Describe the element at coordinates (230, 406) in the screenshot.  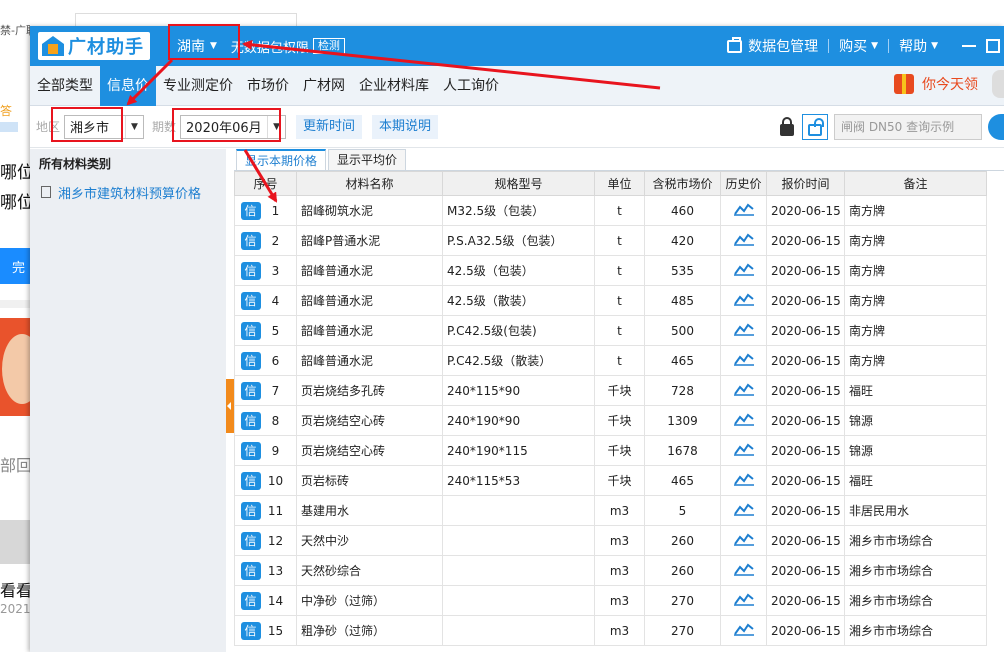
I see `sidebar-collapse-button` at that location.